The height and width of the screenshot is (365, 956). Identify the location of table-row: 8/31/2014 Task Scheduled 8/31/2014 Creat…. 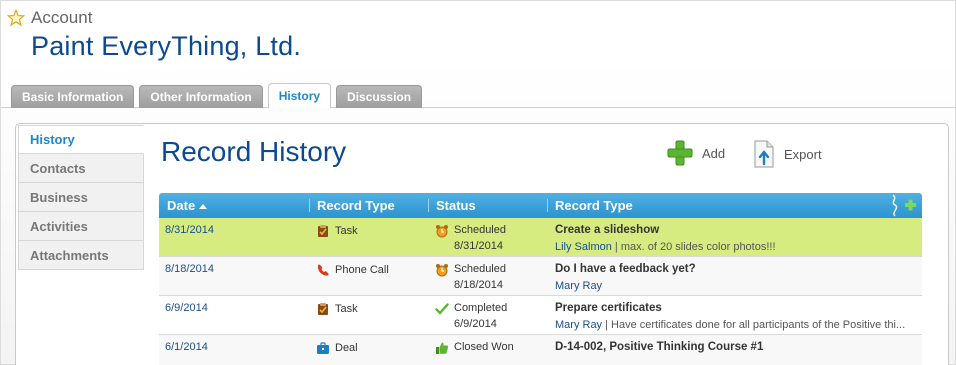
(540, 237).